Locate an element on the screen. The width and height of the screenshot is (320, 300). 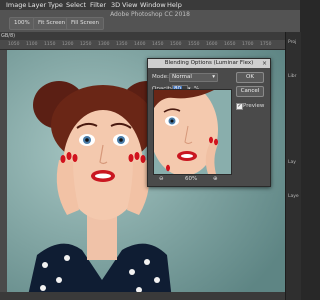
menu-filter: Filter is located at coordinates (98, 5).